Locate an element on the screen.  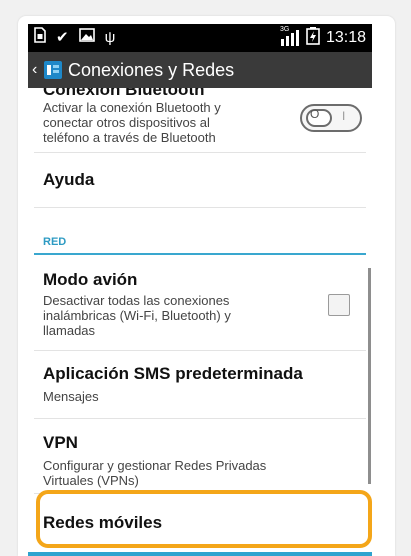
airplane-mode-title: Modo avión is located at coordinates (90, 279).